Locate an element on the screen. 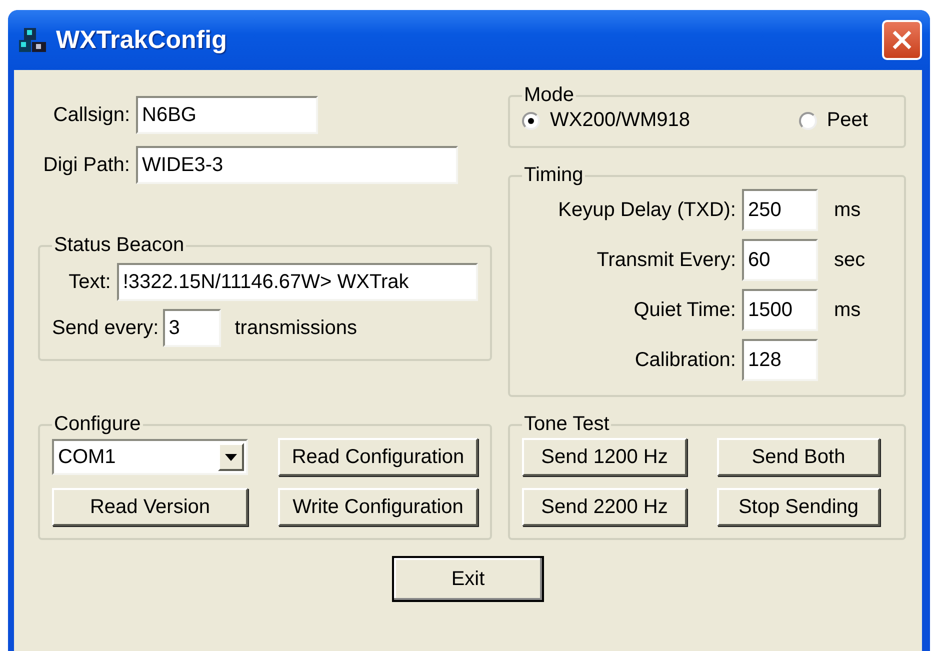 Image resolution: width=939 pixels, height=651 pixels. tone-test-button: Send 1200 Hz is located at coordinates (604, 457).